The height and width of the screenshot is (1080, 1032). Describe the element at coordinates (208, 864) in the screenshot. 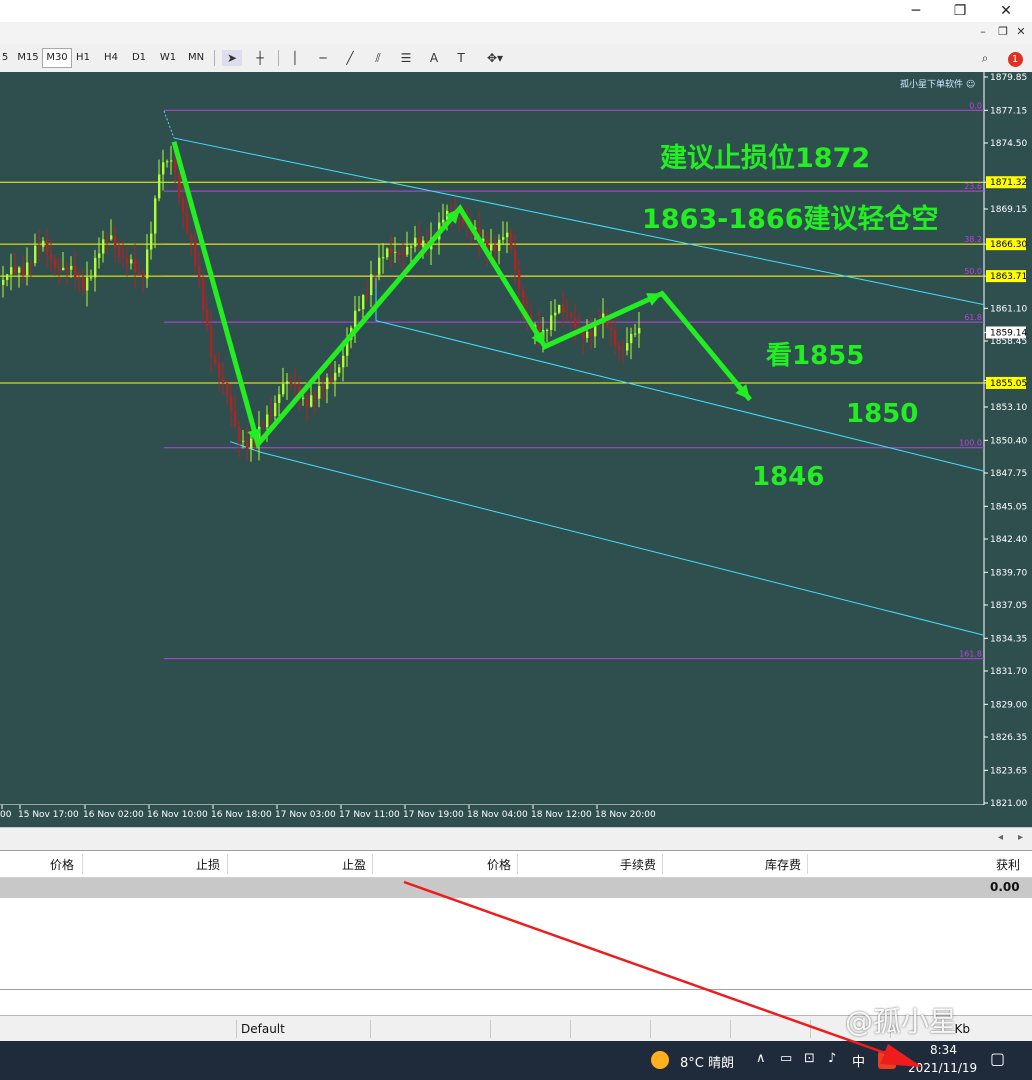

I see `col-stop-loss: 止损` at that location.